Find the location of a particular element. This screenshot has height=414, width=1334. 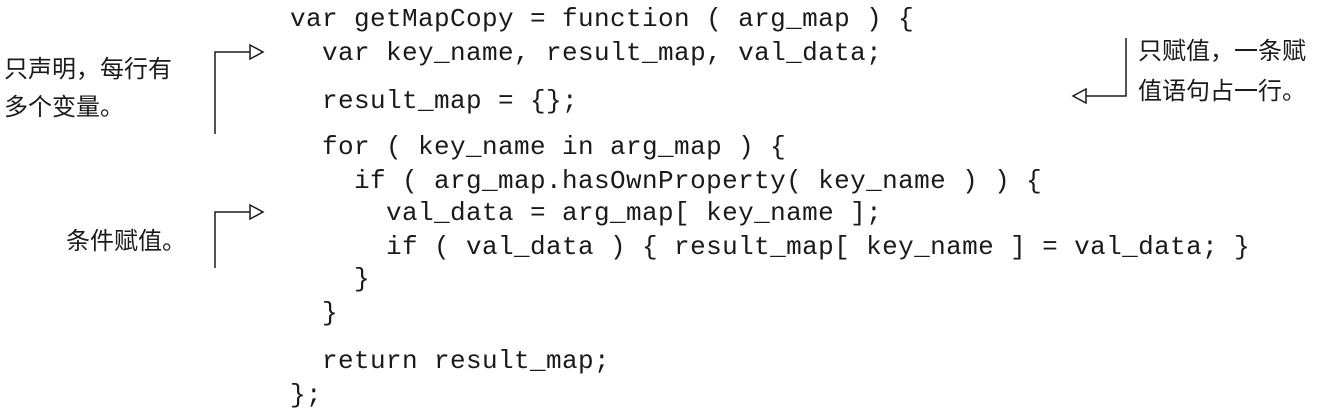

declare-bracket-arrow is located at coordinates (239, 88).